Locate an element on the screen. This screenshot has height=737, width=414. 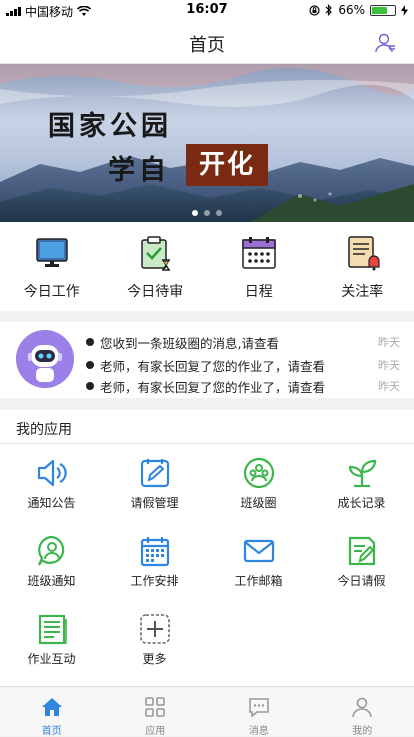
app-label: 工作安排 is located at coordinates (154, 580).